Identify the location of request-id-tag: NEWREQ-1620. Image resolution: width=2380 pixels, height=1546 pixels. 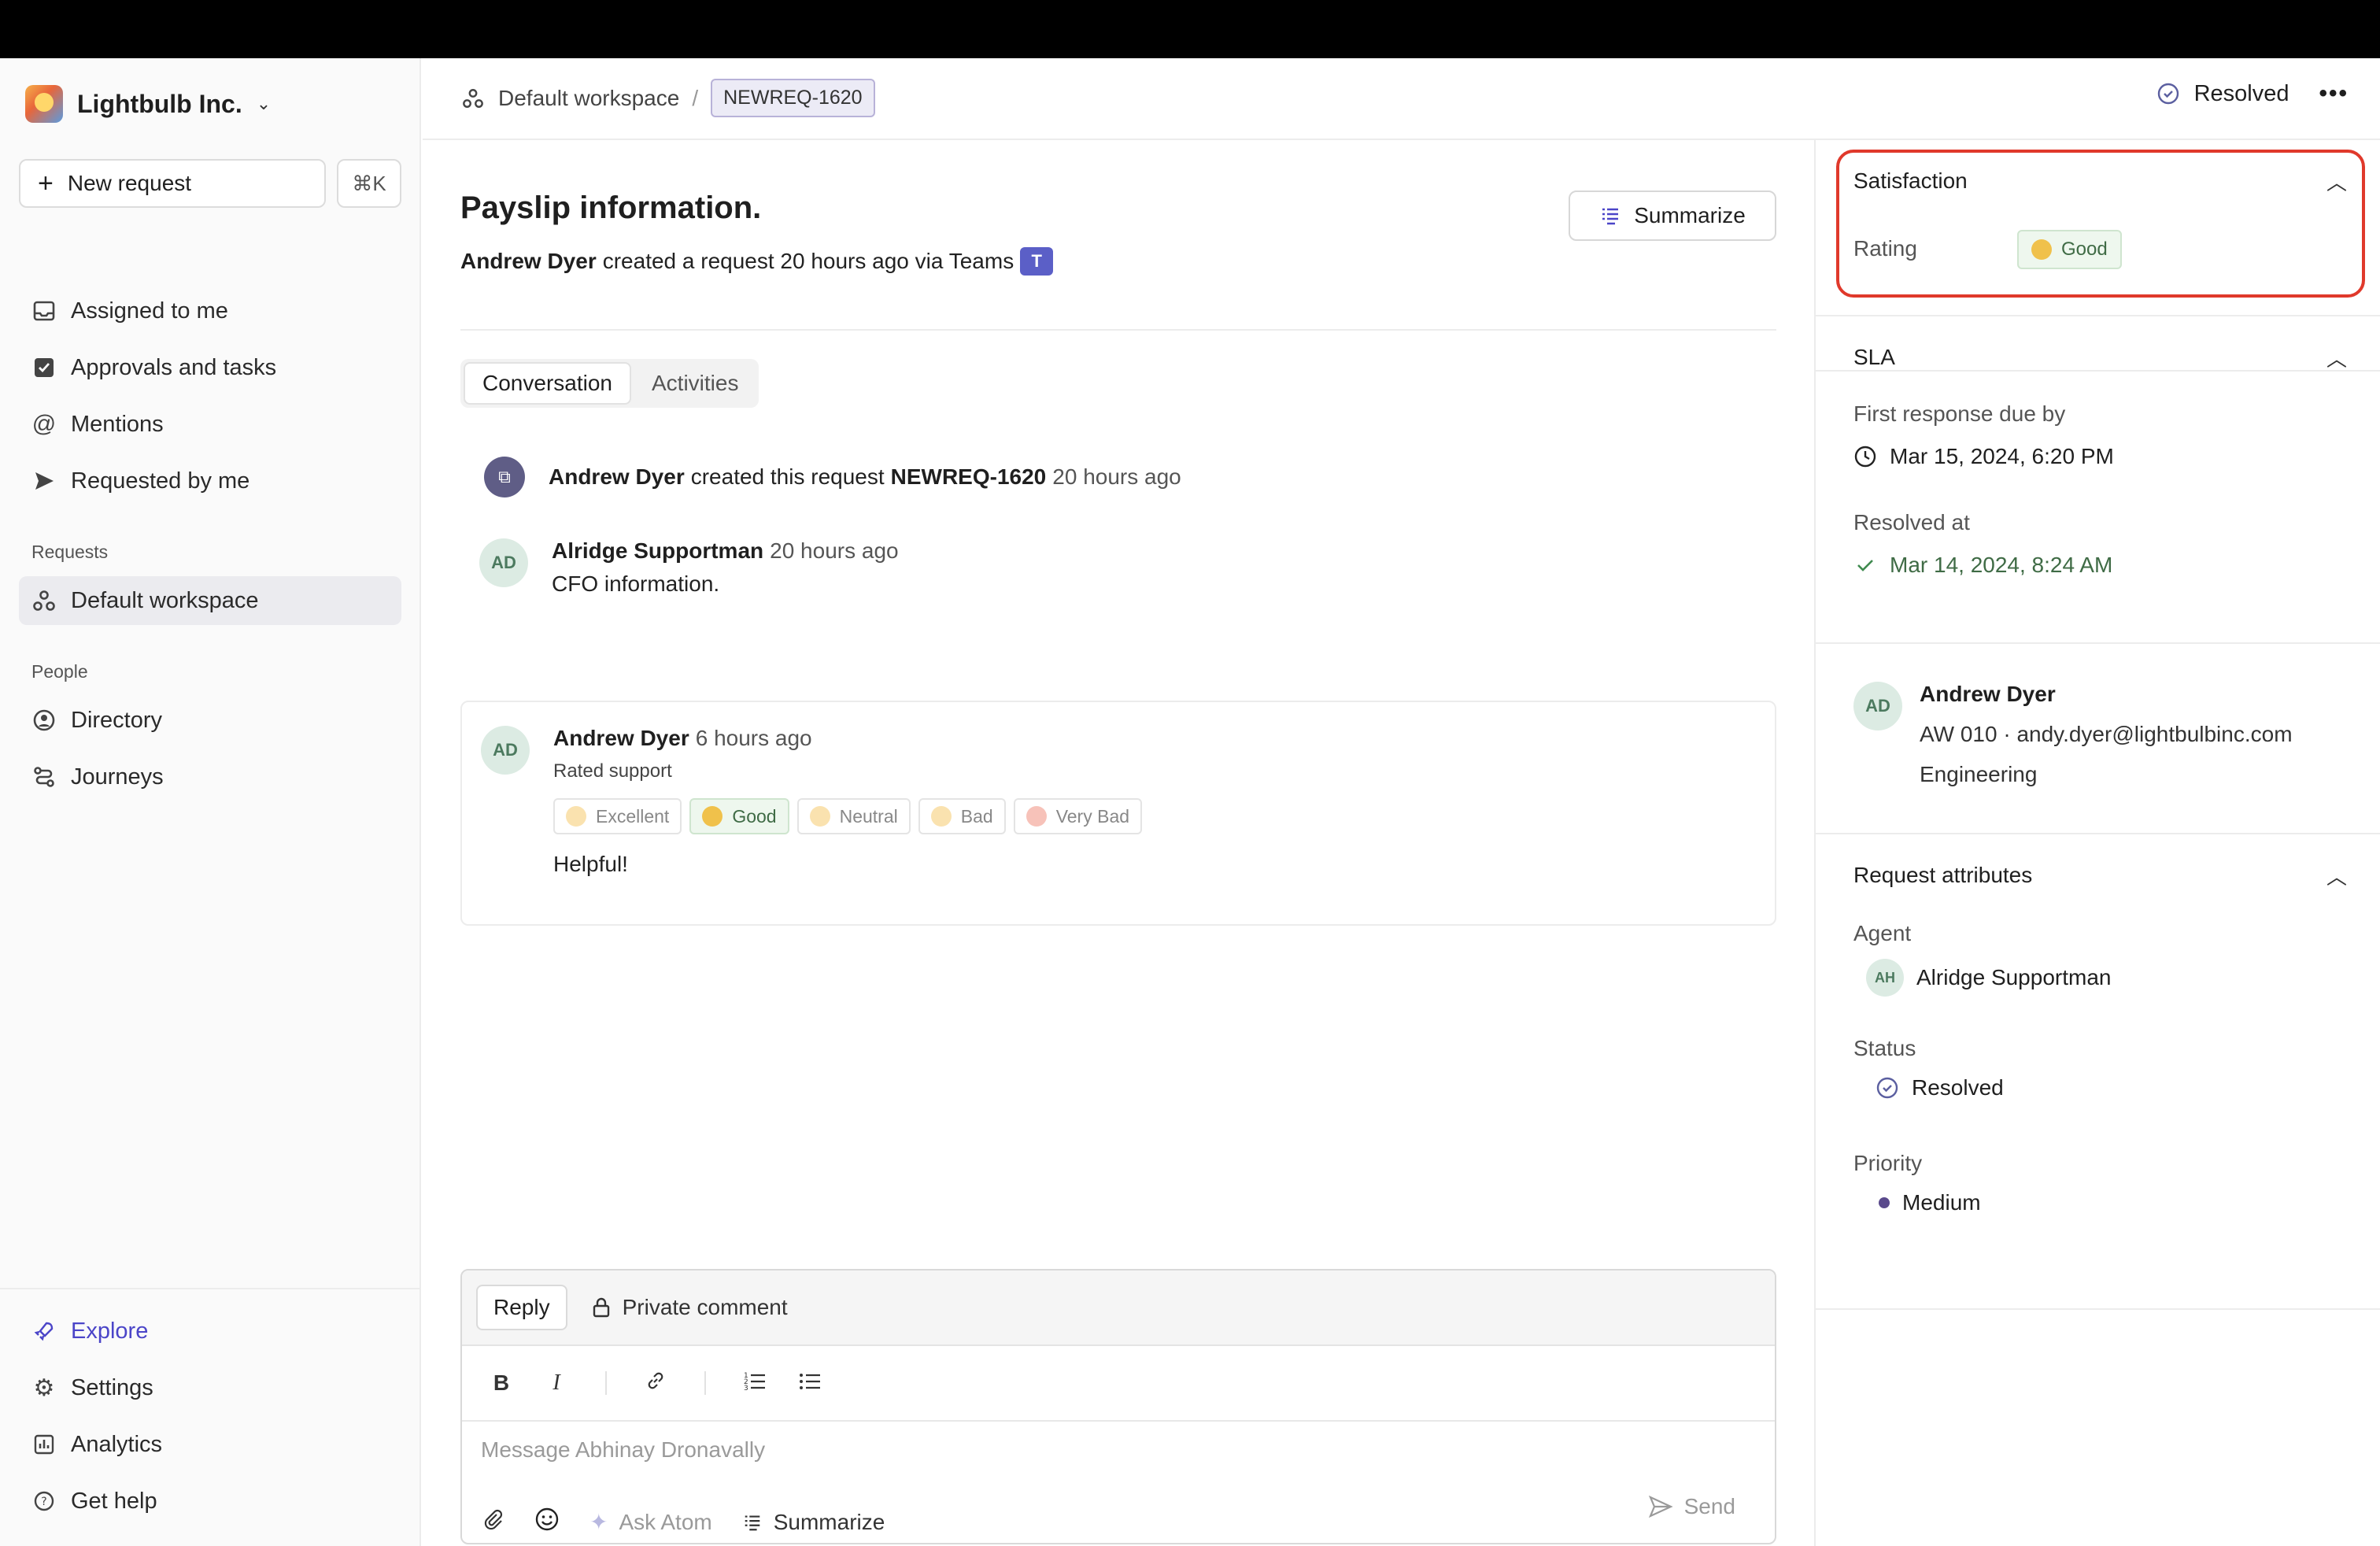
(793, 98).